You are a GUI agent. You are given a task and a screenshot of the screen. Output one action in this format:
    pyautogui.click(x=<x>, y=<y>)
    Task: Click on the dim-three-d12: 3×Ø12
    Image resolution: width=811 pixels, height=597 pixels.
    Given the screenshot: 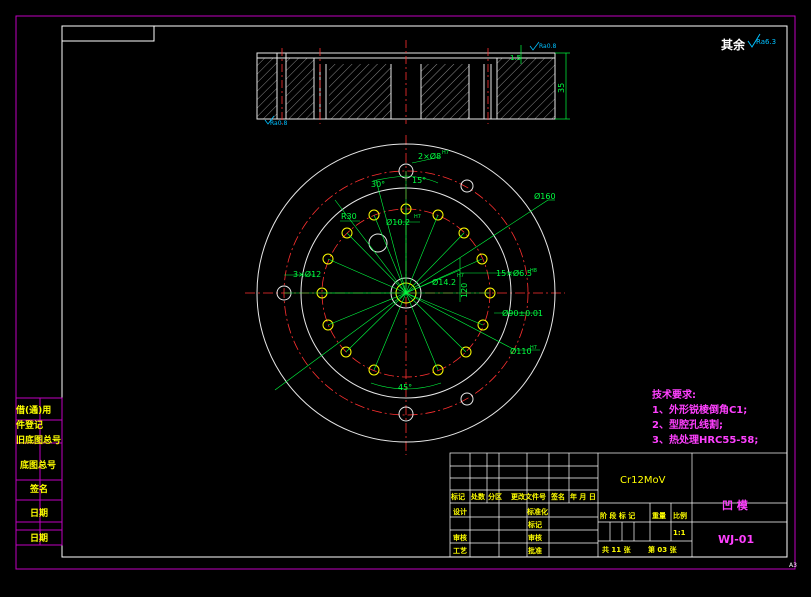 What is the action you would take?
    pyautogui.click(x=307, y=274)
    